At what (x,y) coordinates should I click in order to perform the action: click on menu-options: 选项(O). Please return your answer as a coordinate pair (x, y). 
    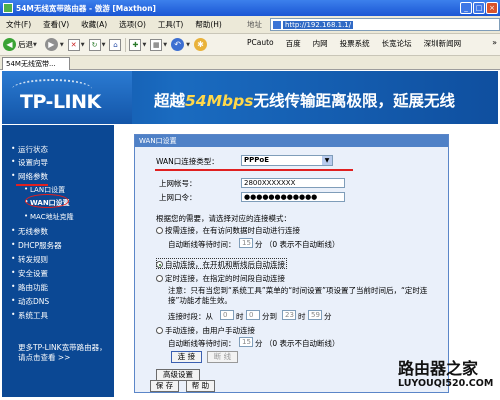
    Looking at the image, I should click on (132, 24).